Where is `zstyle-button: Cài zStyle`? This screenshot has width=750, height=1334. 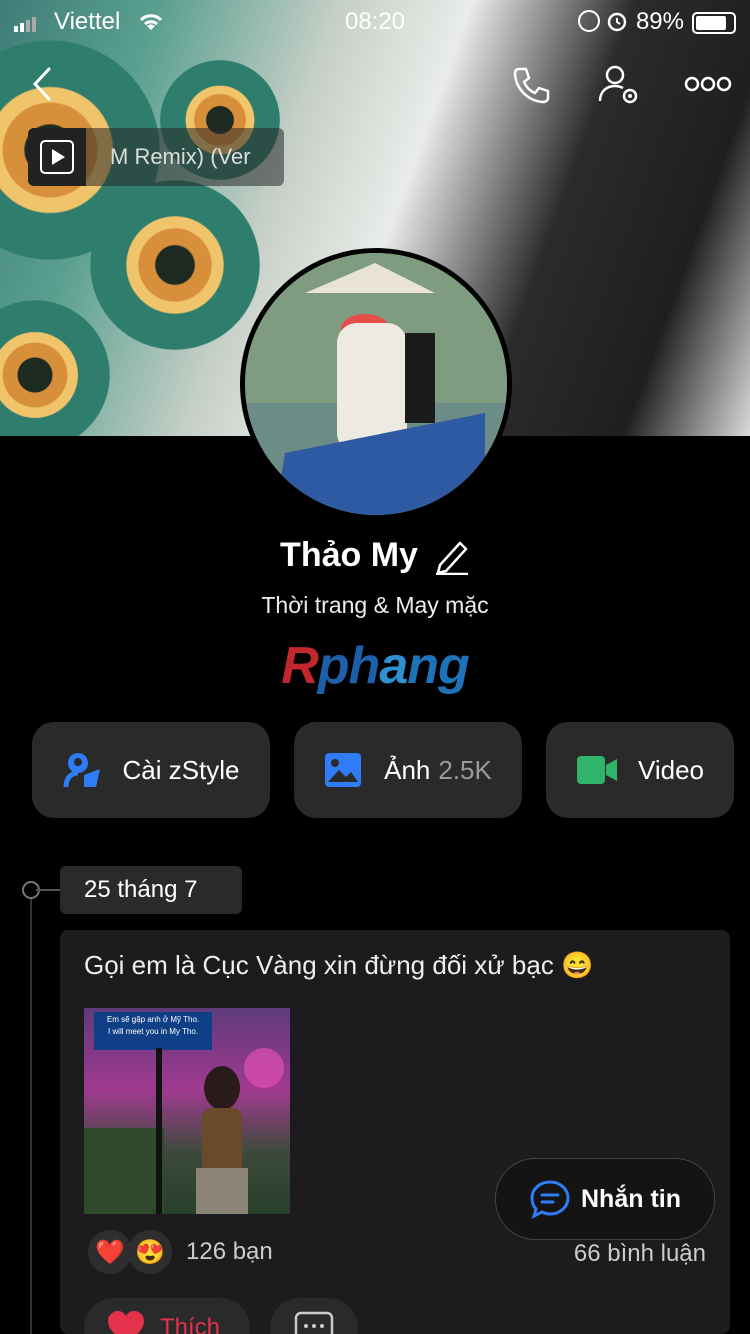 zstyle-button: Cài zStyle is located at coordinates (151, 770).